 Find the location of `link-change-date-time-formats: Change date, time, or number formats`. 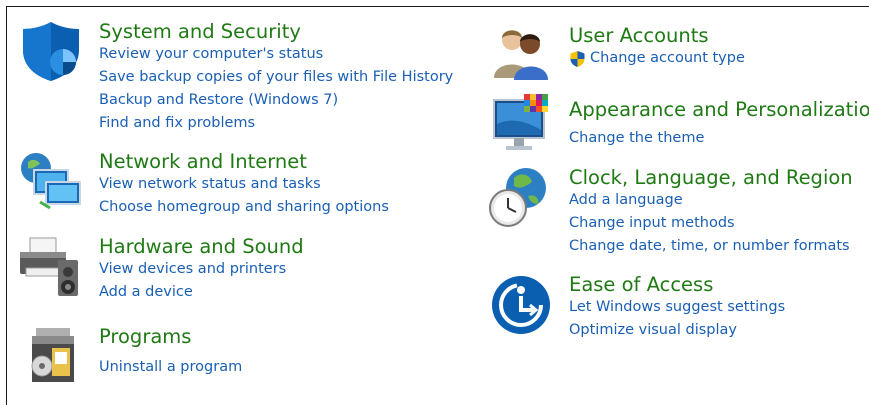

link-change-date-time-formats: Change date, time, or number formats is located at coordinates (711, 246).